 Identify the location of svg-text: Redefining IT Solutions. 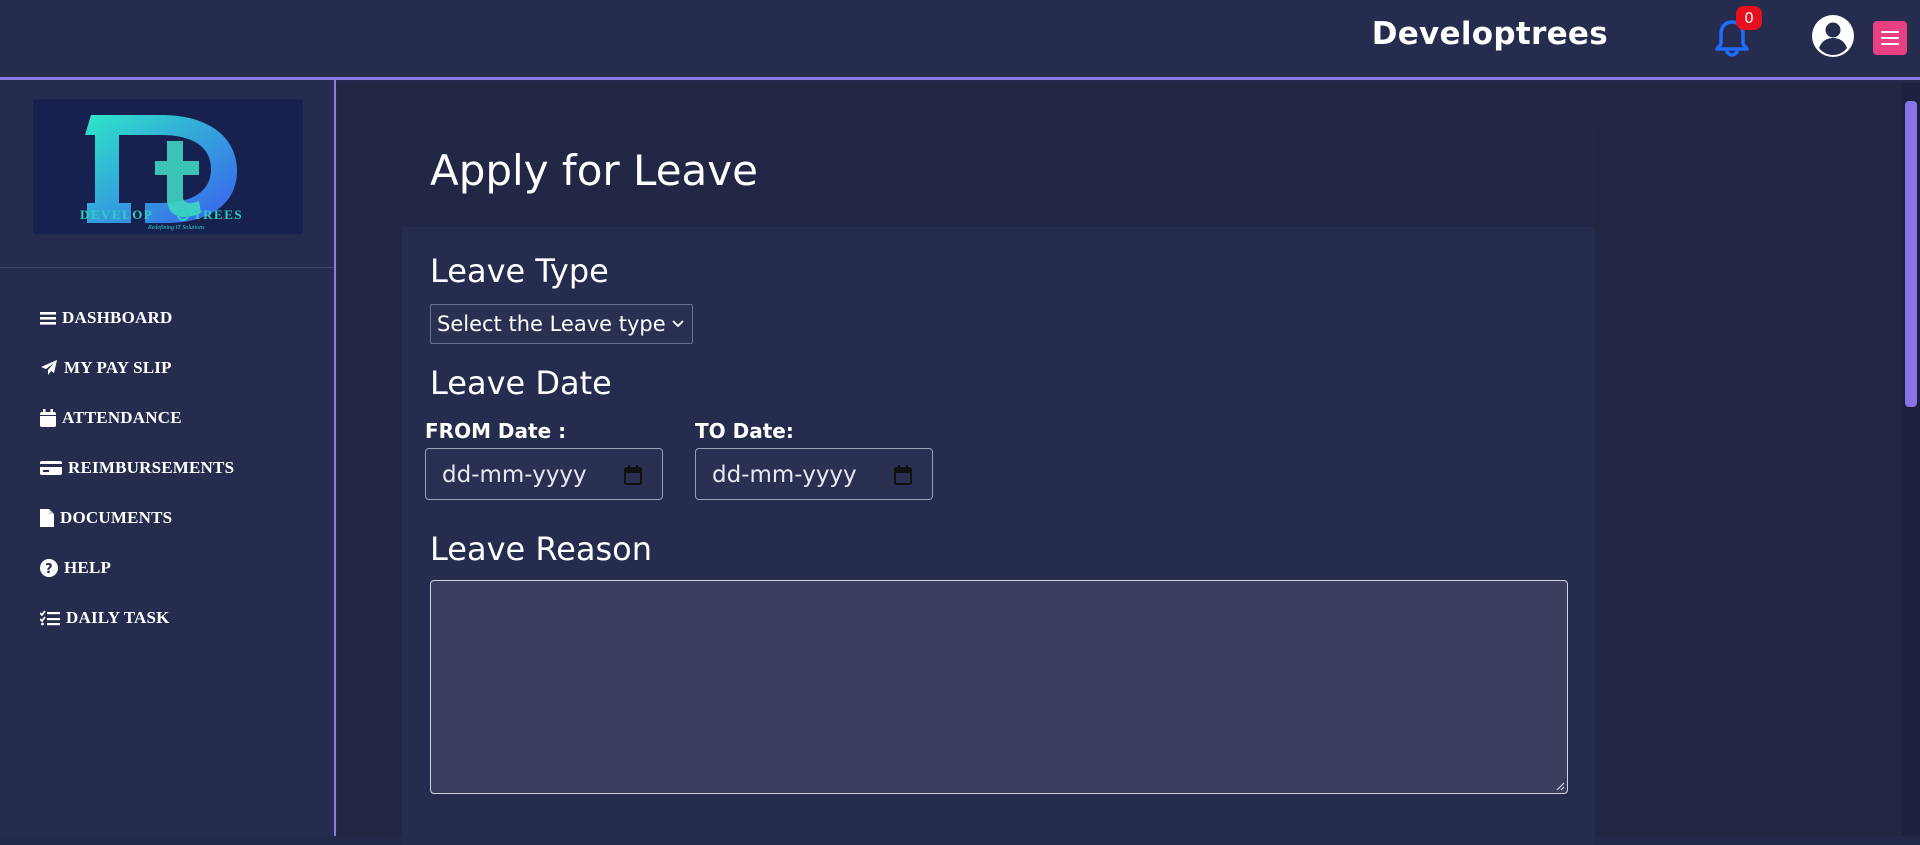
(176, 227).